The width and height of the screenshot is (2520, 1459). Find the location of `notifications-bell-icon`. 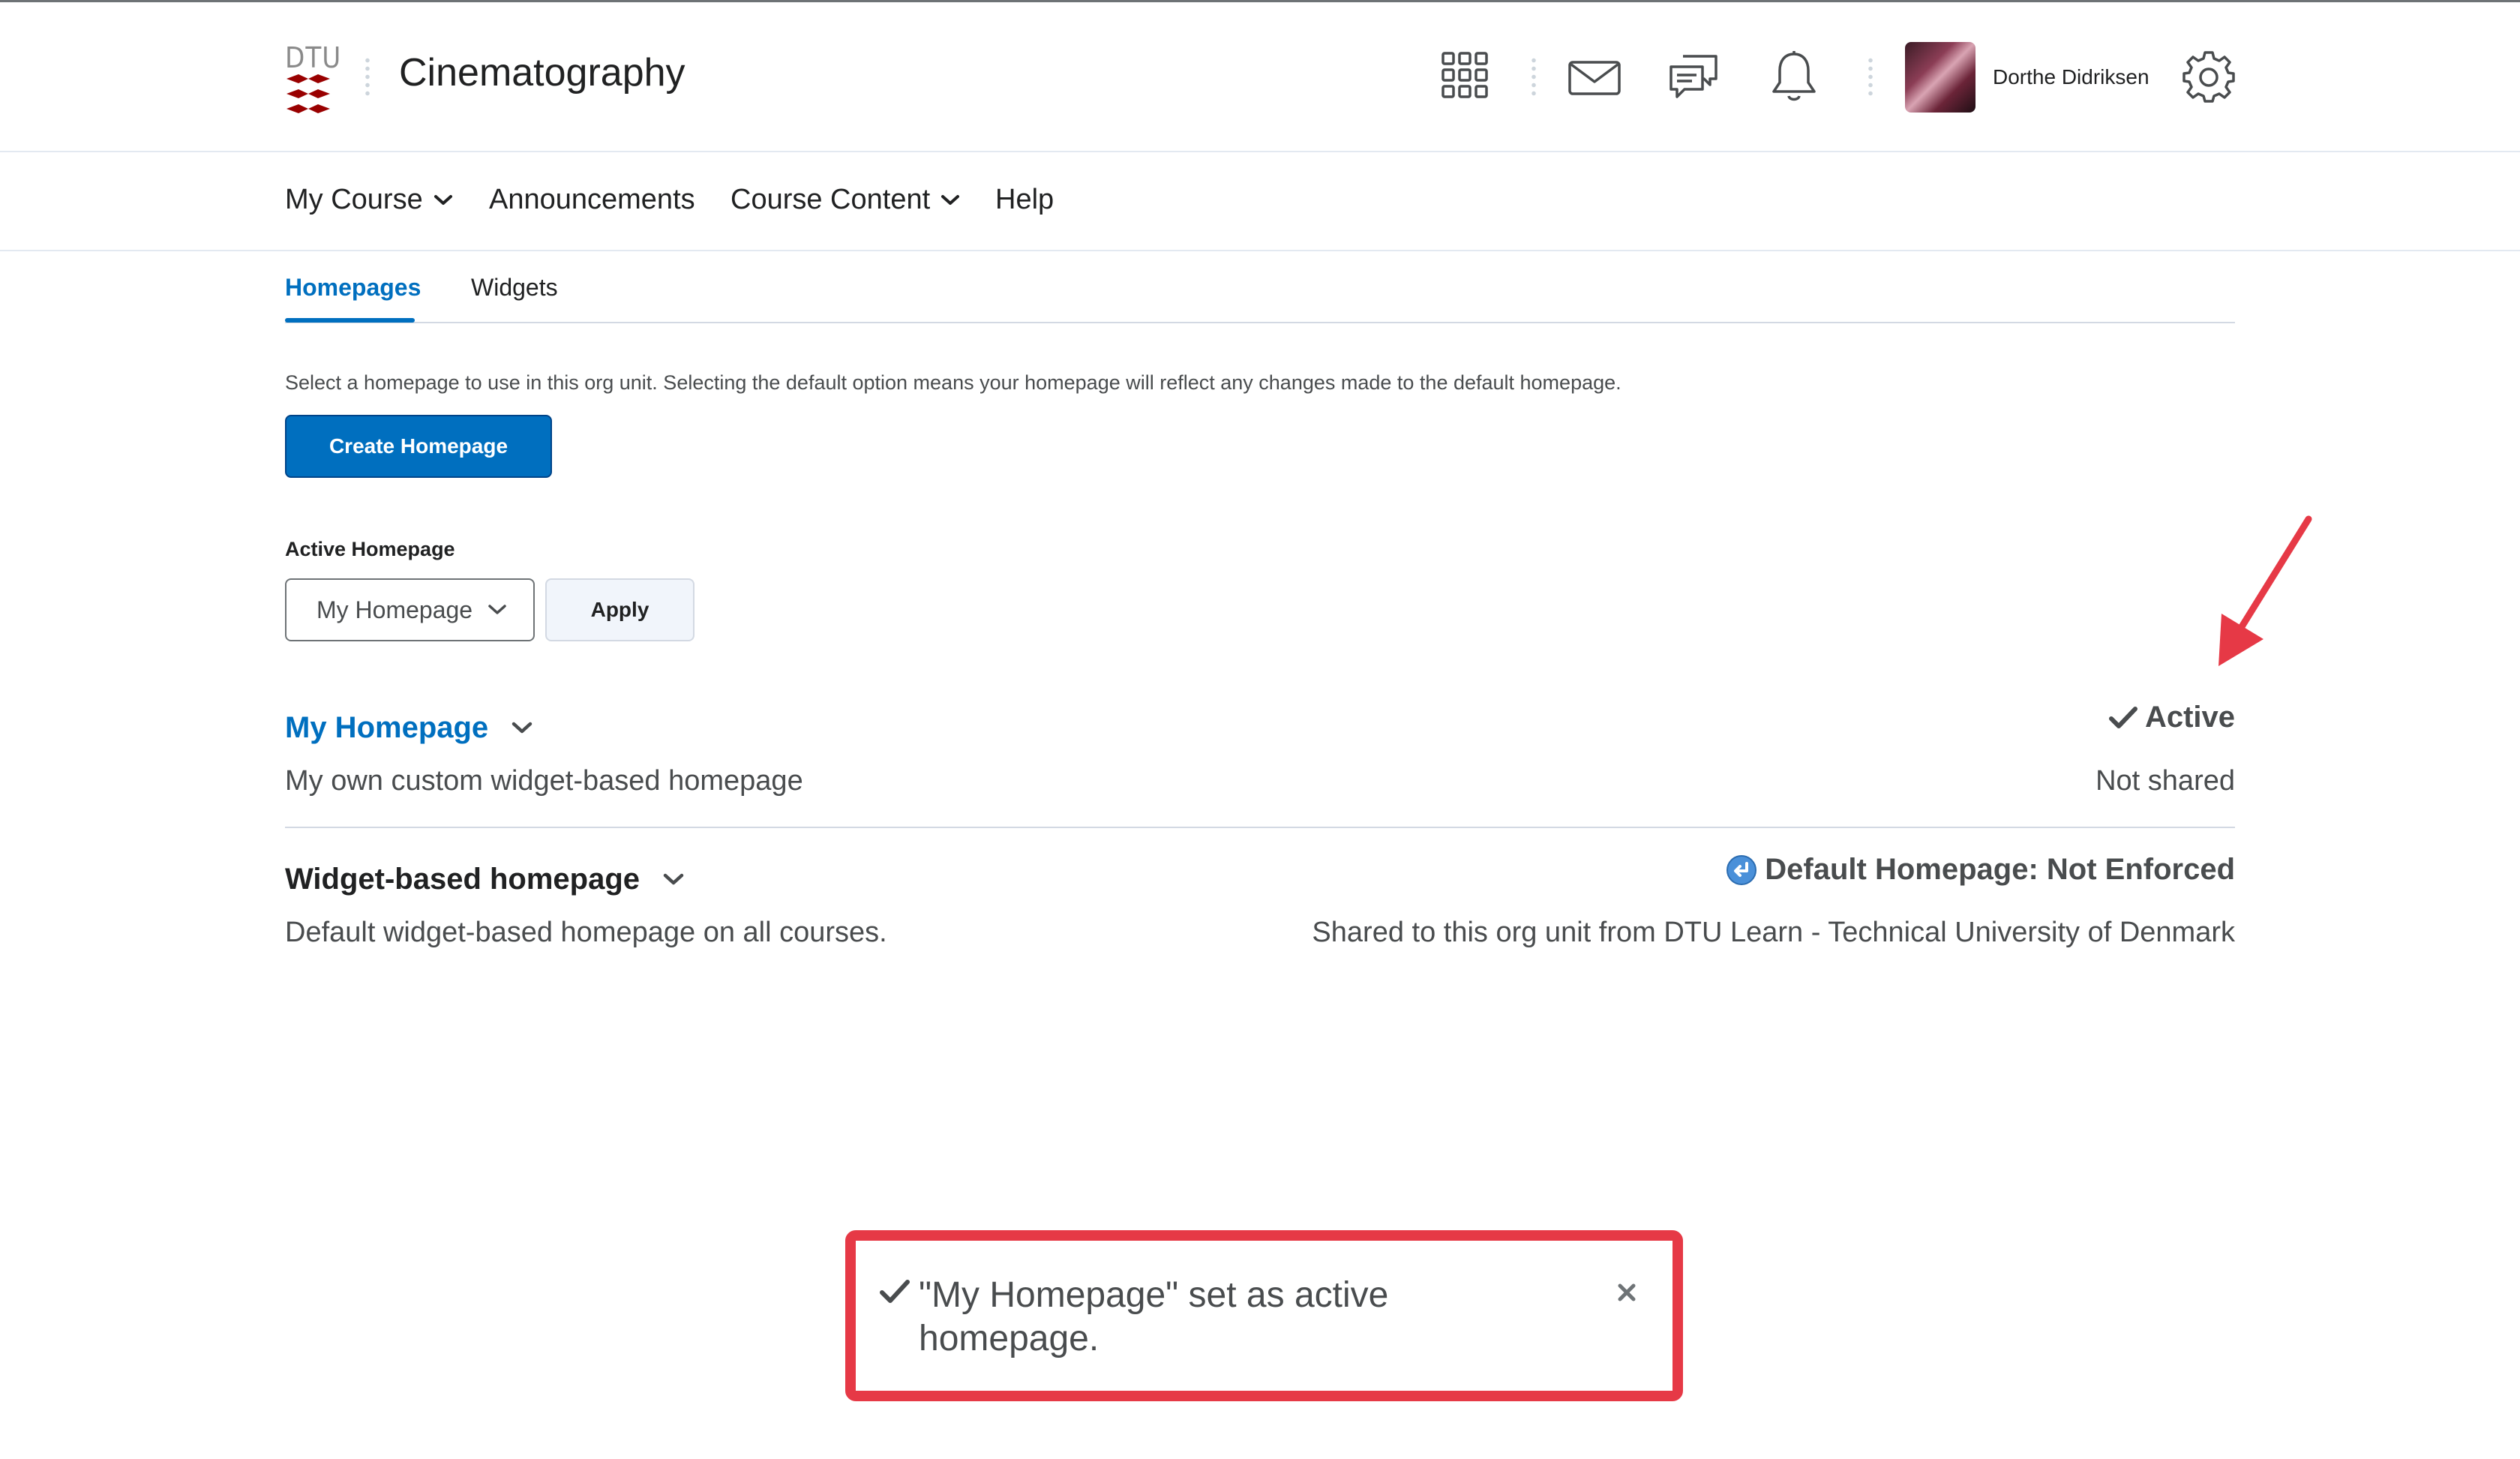

notifications-bell-icon is located at coordinates (1794, 77).